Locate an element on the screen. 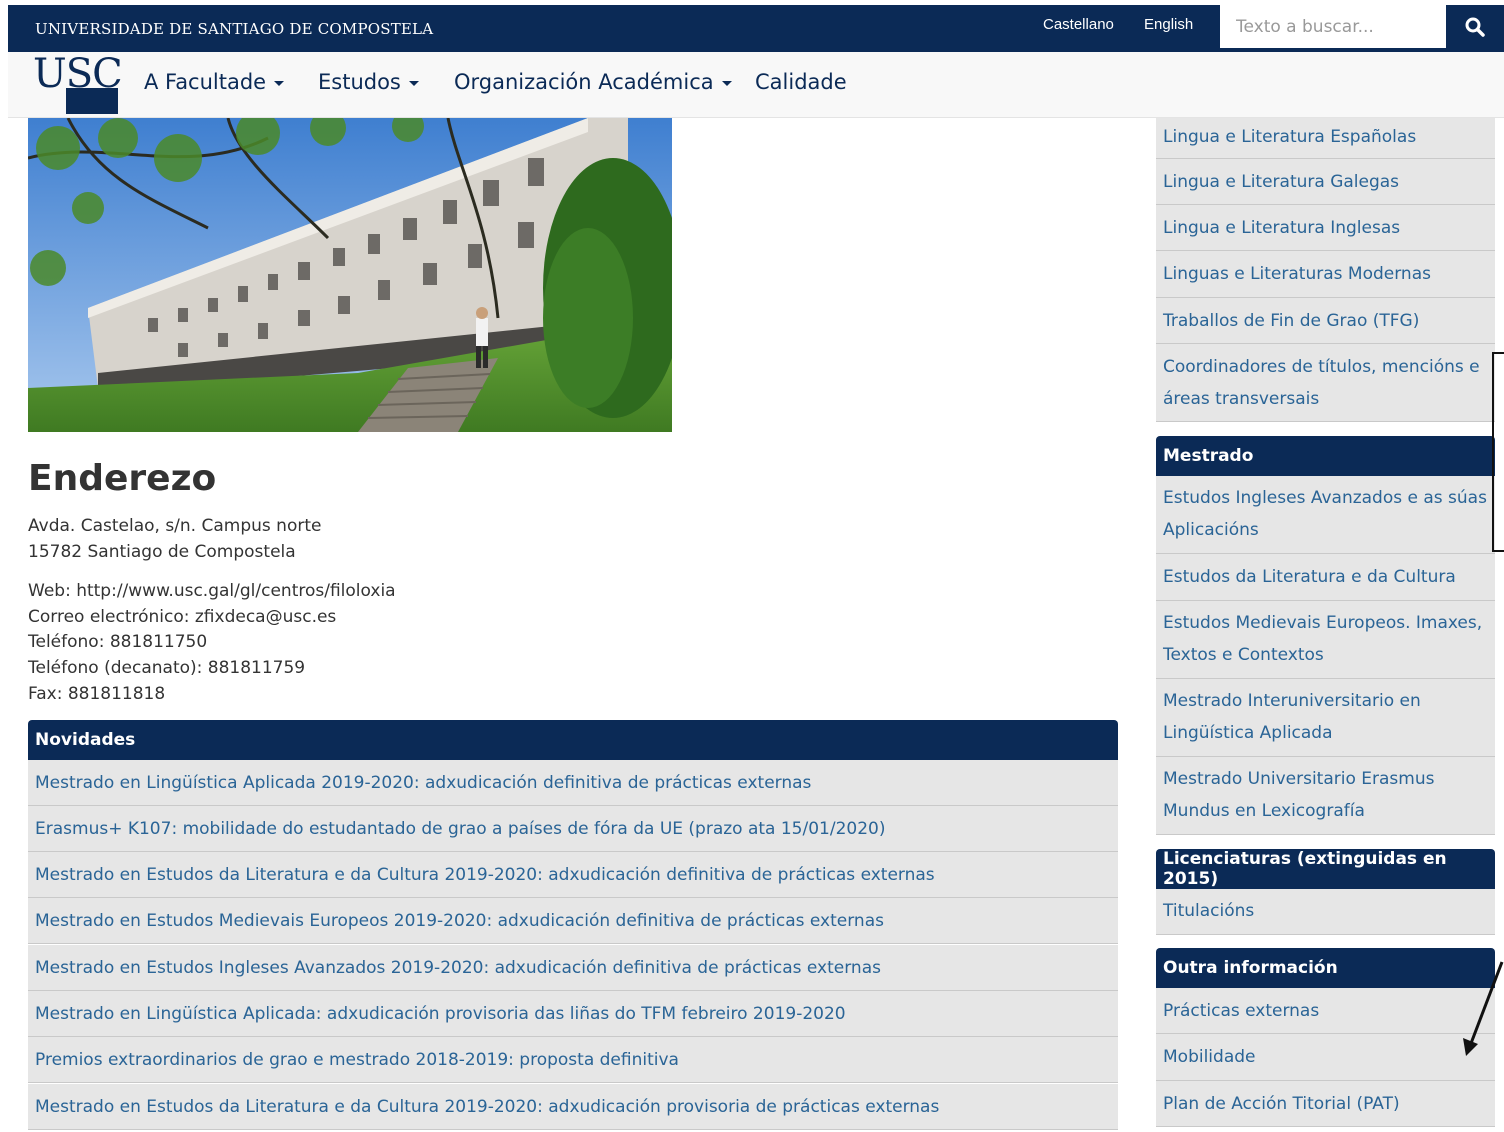 The image size is (1504, 1132). sidebar-item-label: Plan de Acción Titorial (PAT) is located at coordinates (1281, 1104).